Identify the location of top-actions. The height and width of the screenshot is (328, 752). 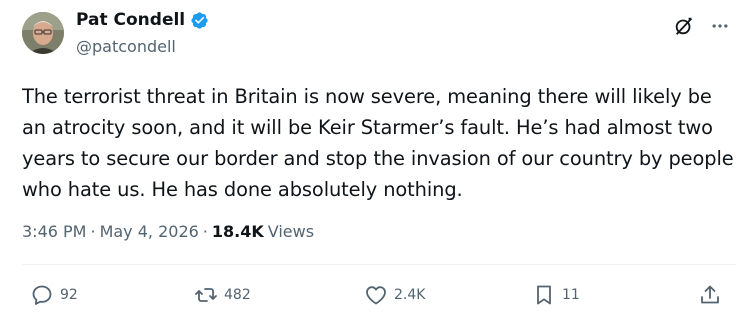
(702, 26).